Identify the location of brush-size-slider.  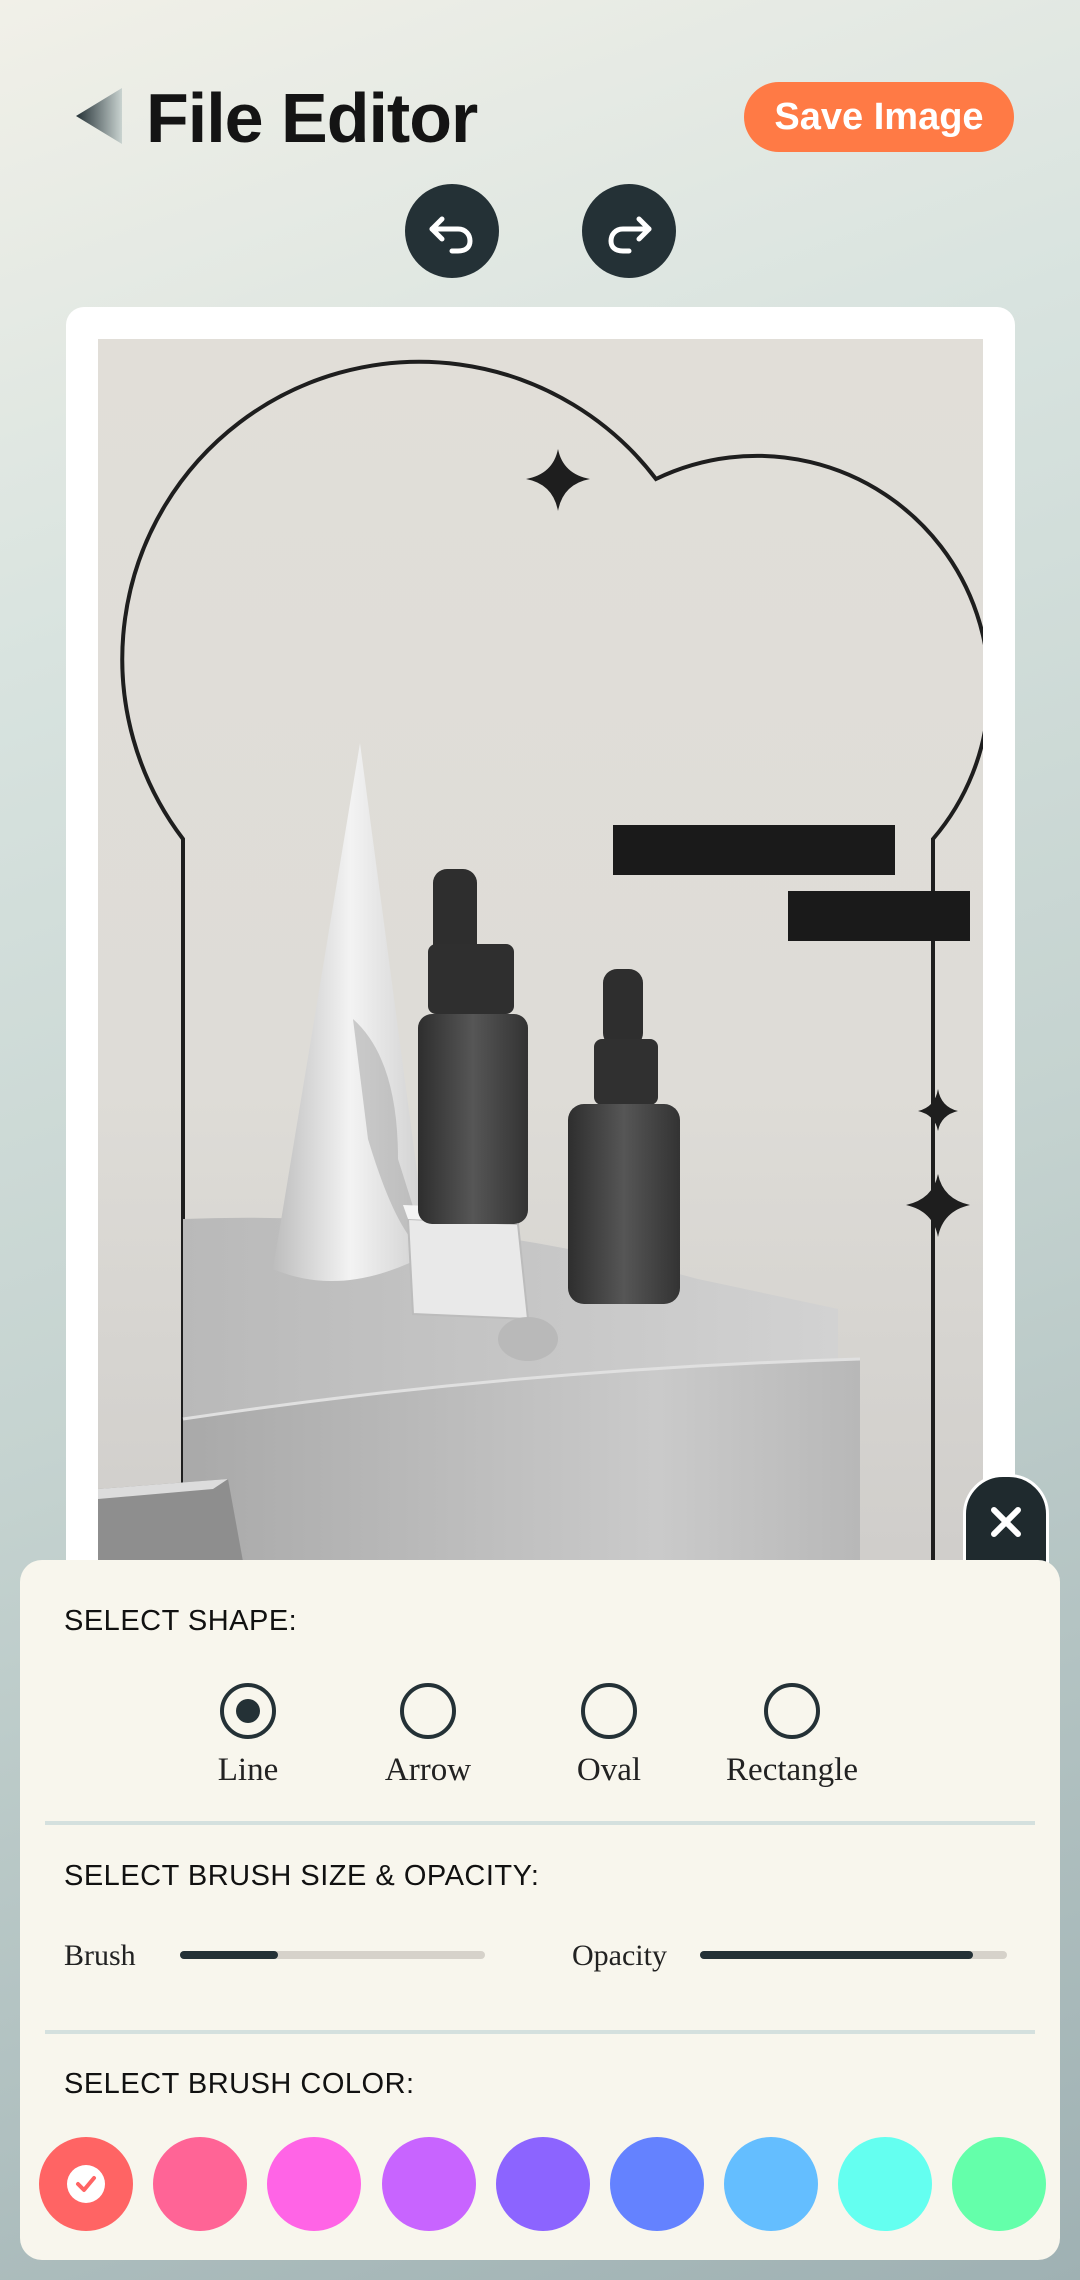
(332, 1955).